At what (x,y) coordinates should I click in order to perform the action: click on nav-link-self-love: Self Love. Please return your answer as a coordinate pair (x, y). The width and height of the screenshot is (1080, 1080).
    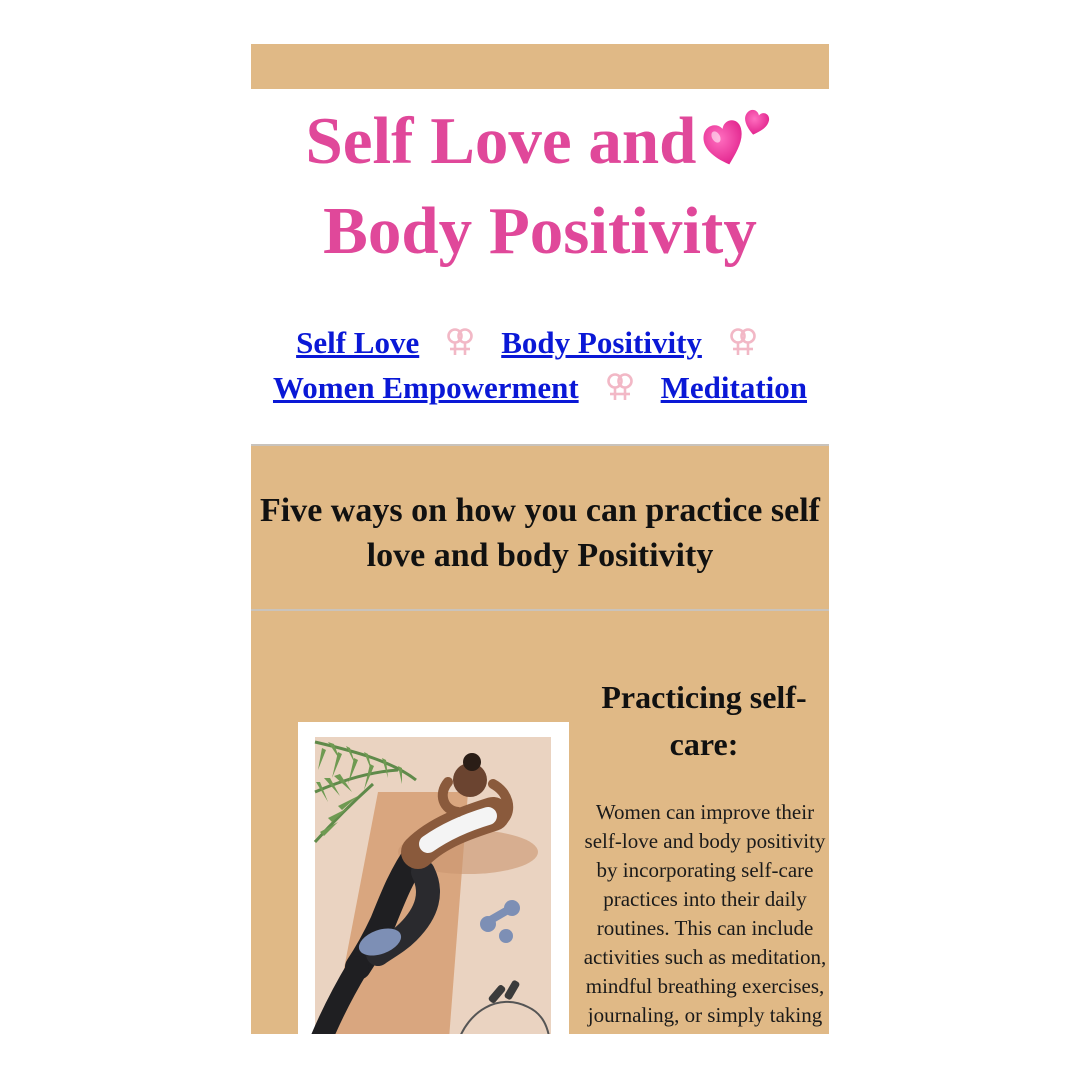
    Looking at the image, I should click on (357, 342).